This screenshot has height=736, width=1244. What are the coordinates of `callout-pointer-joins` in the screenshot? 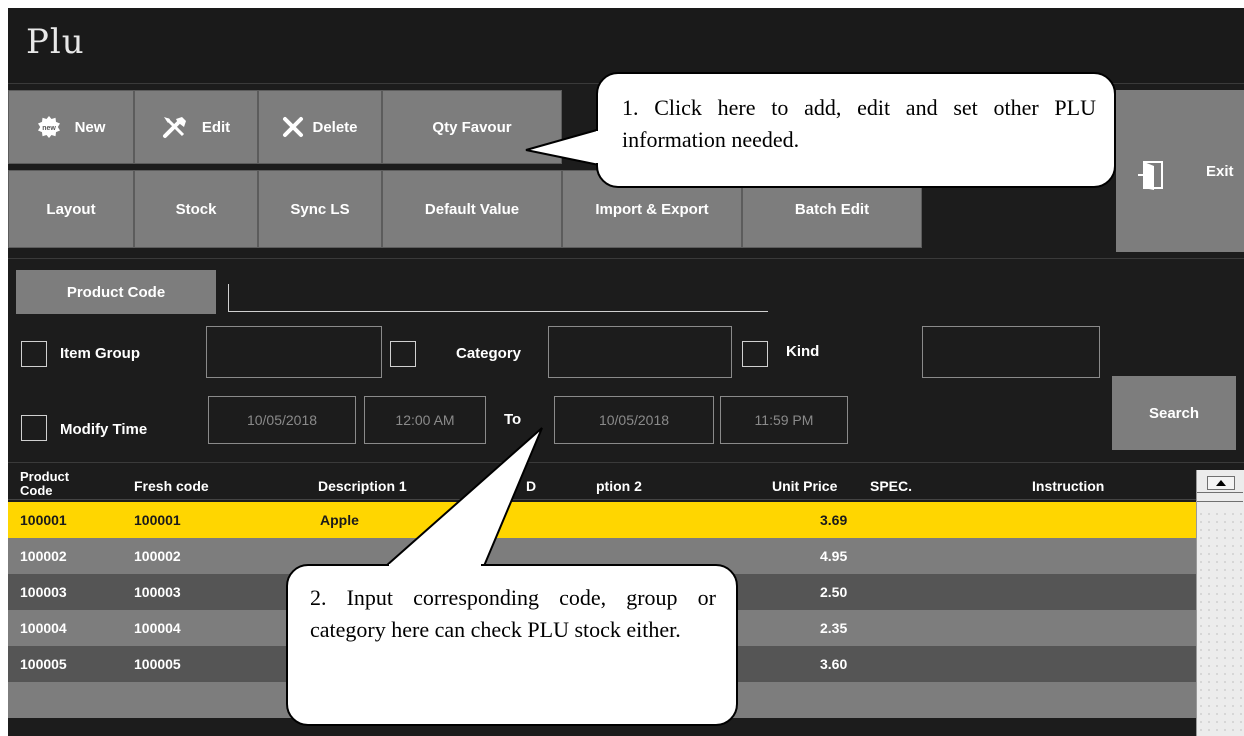 It's located at (494, 349).